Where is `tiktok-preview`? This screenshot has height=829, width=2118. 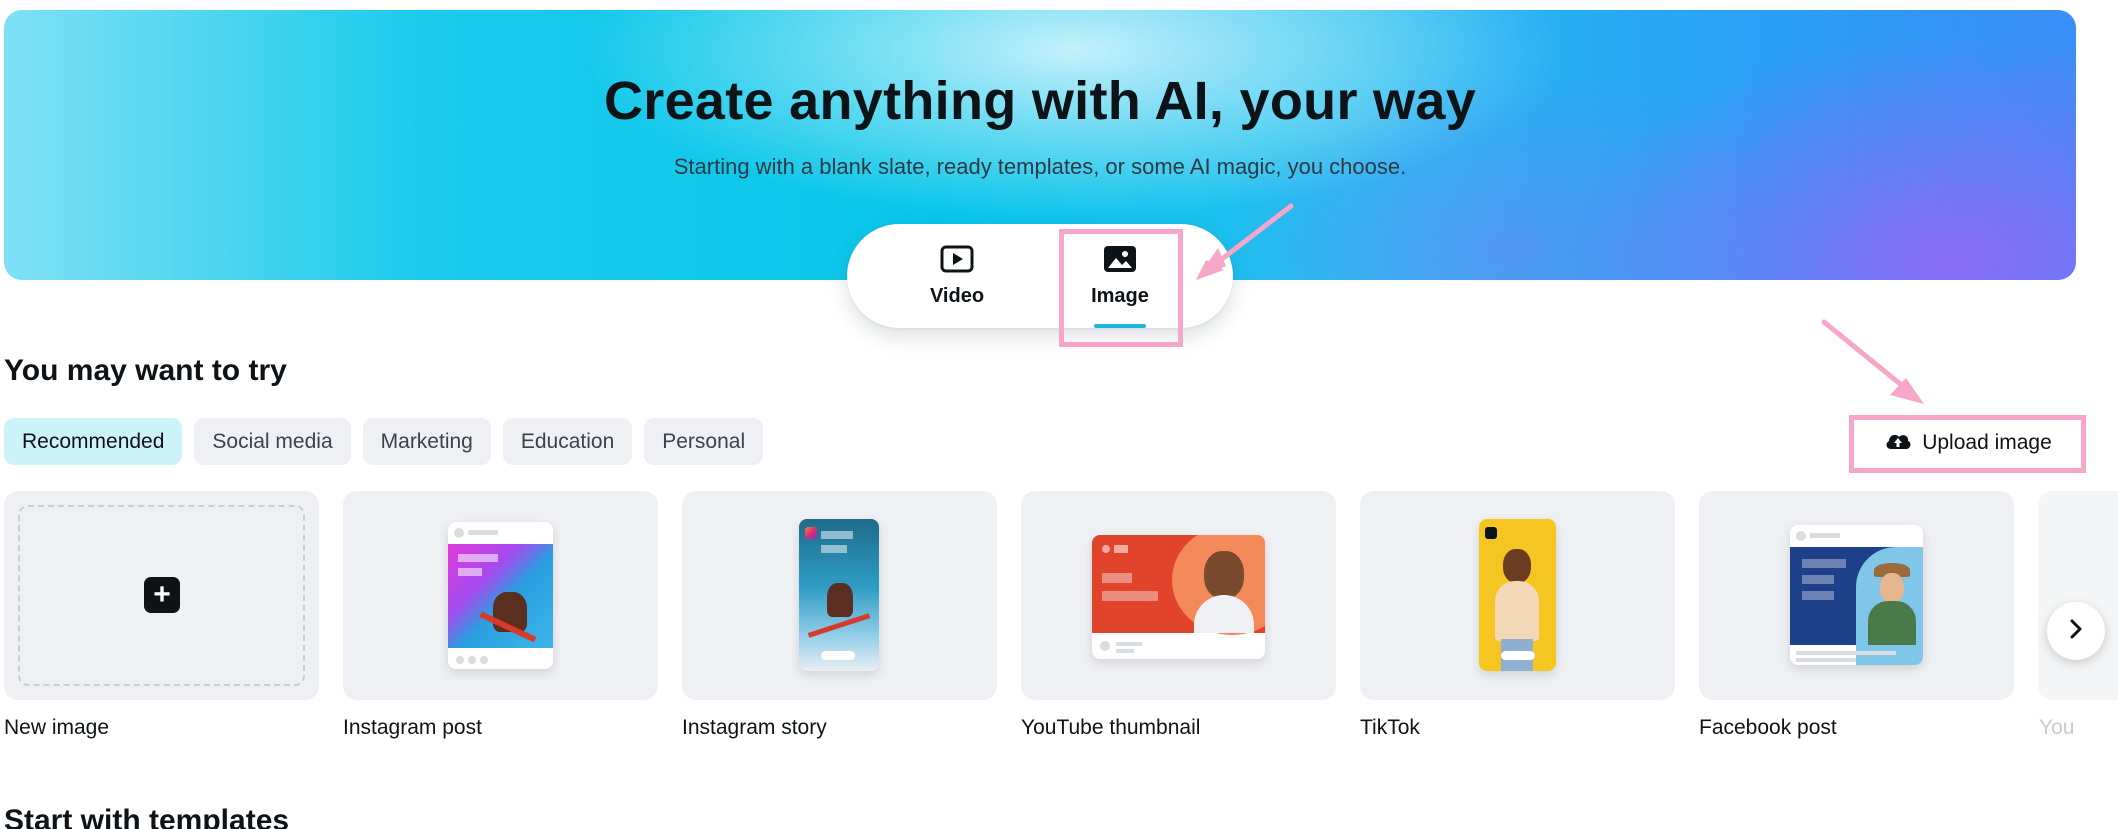 tiktok-preview is located at coordinates (1517, 595).